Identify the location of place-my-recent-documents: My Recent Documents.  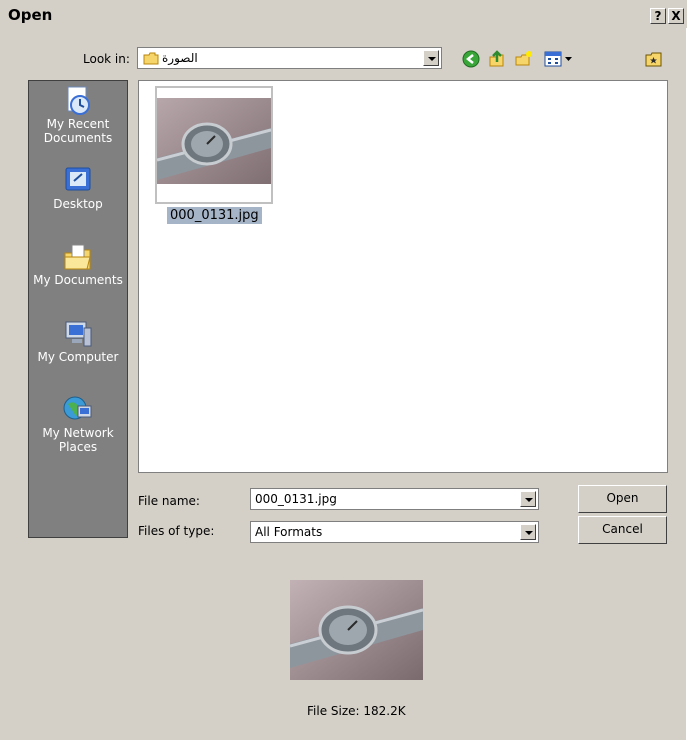
(78, 115).